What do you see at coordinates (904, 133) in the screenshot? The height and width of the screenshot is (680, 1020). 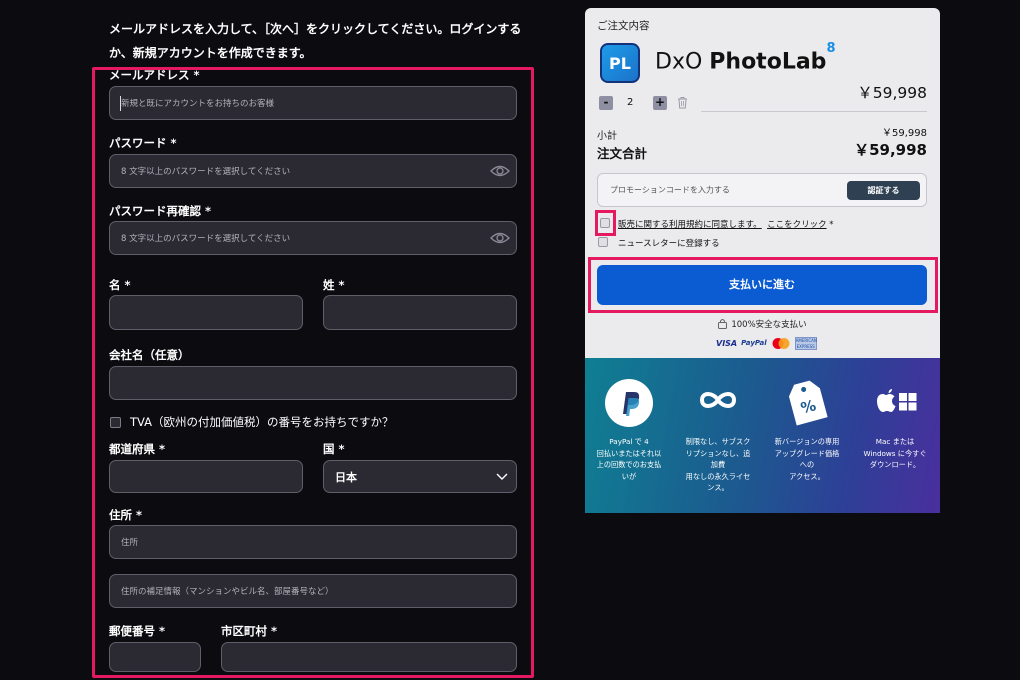 I see `subtotal-value: ￥59,998` at bounding box center [904, 133].